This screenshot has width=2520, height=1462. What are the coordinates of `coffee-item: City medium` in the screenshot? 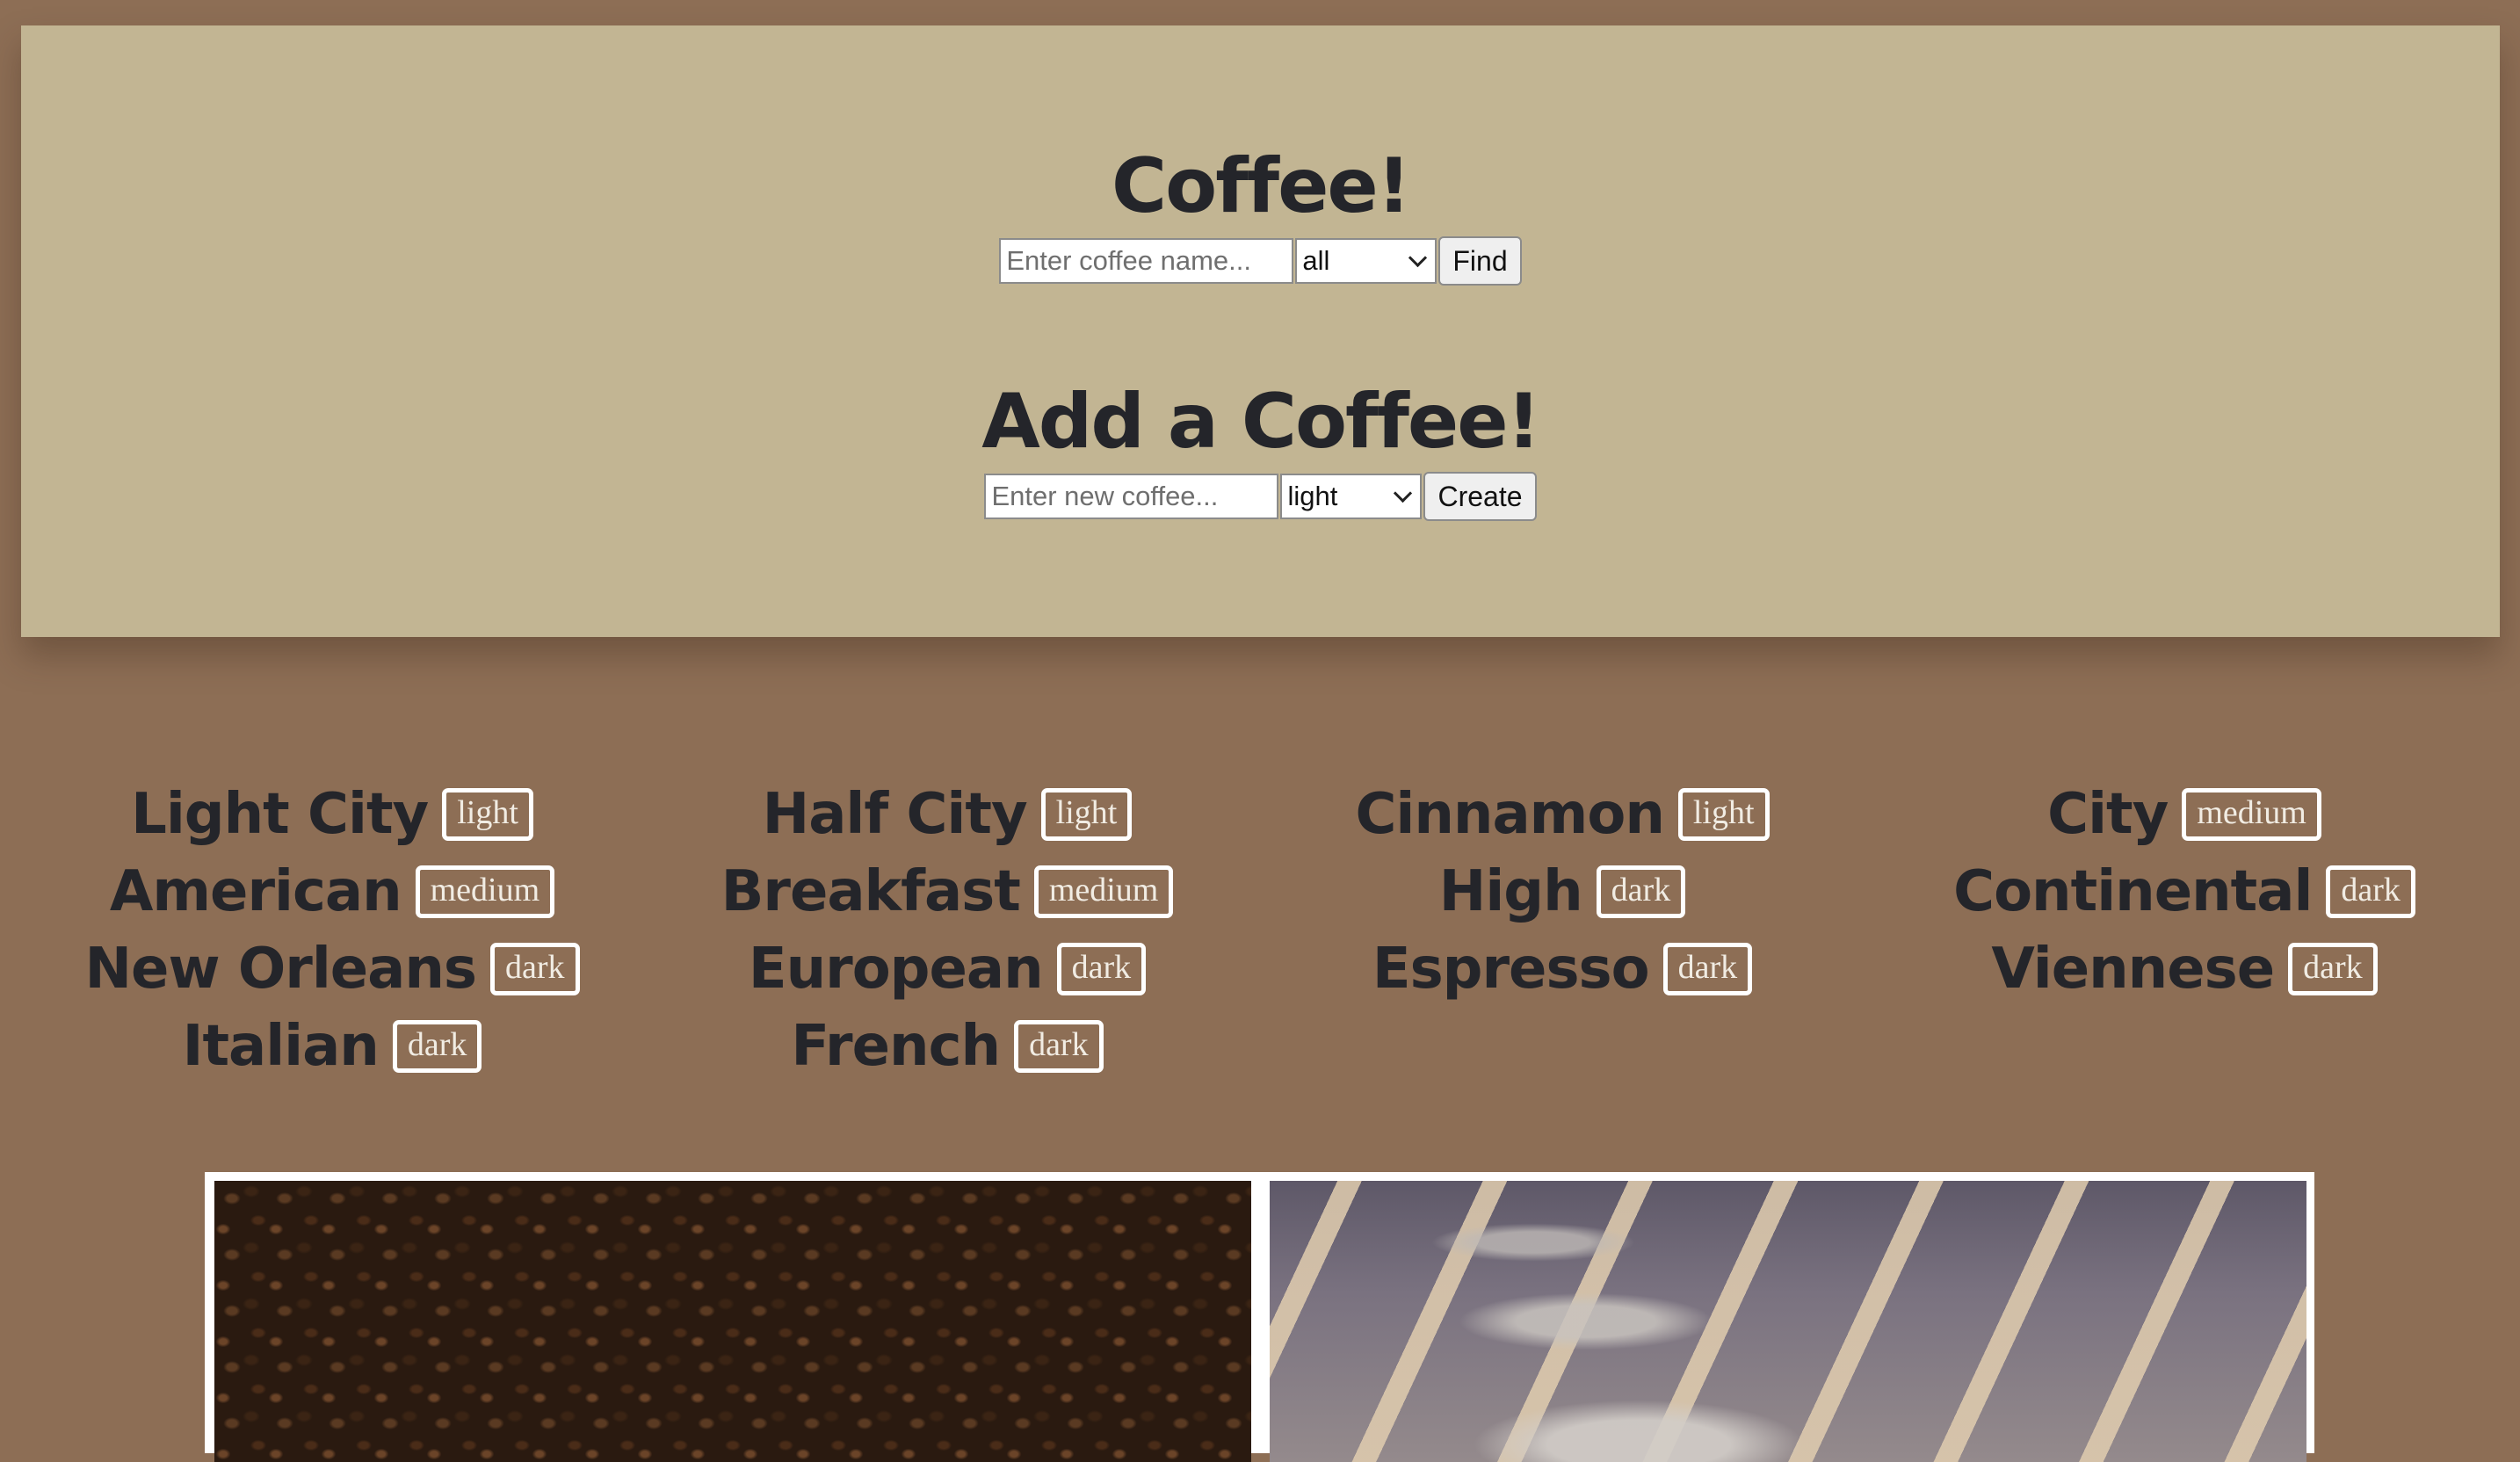 It's located at (2184, 814).